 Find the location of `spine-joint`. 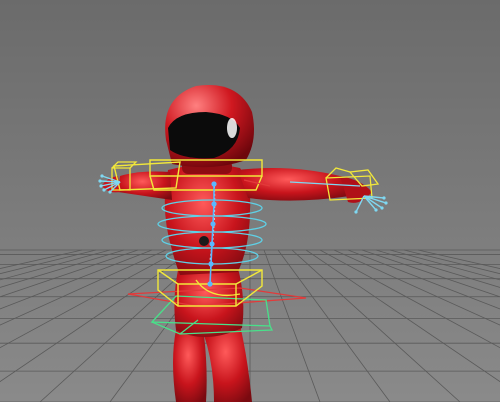

spine-joint is located at coordinates (210, 284).